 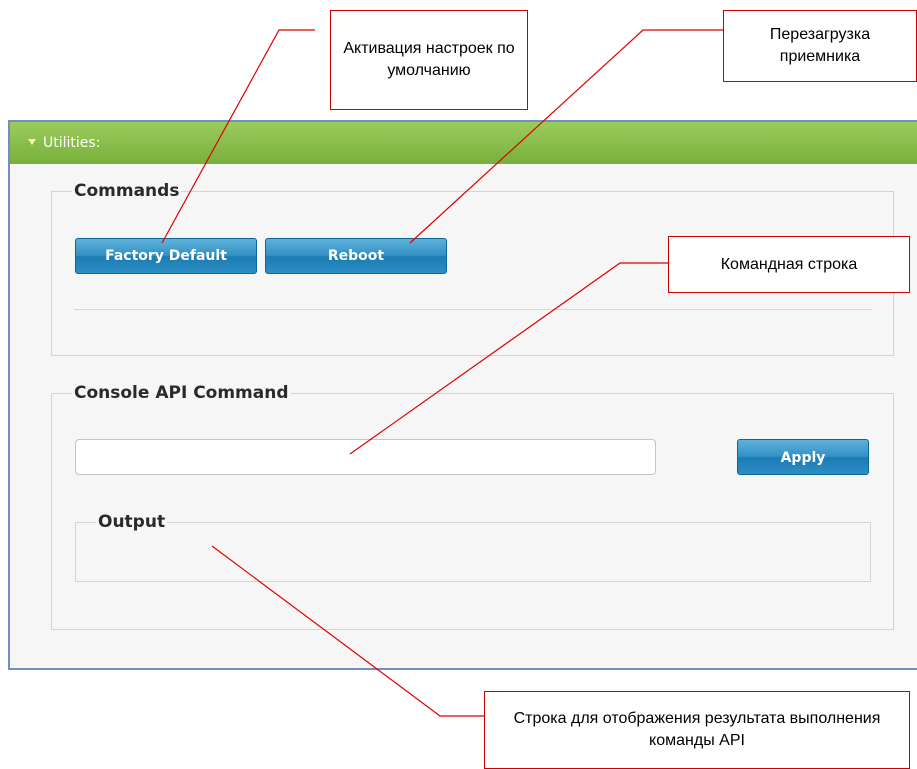 What do you see at coordinates (127, 191) in the screenshot?
I see `commands-legend: Commands` at bounding box center [127, 191].